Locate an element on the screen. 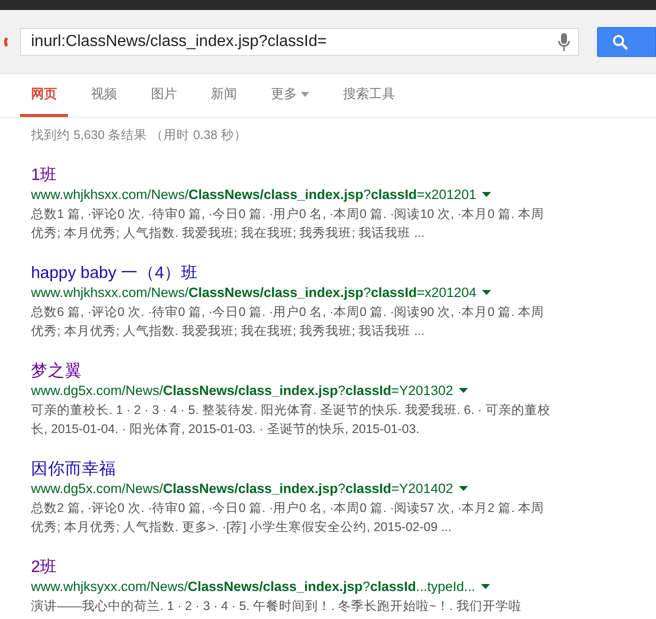 The image size is (656, 619). result-title-link: 梦之翼 is located at coordinates (56, 371).